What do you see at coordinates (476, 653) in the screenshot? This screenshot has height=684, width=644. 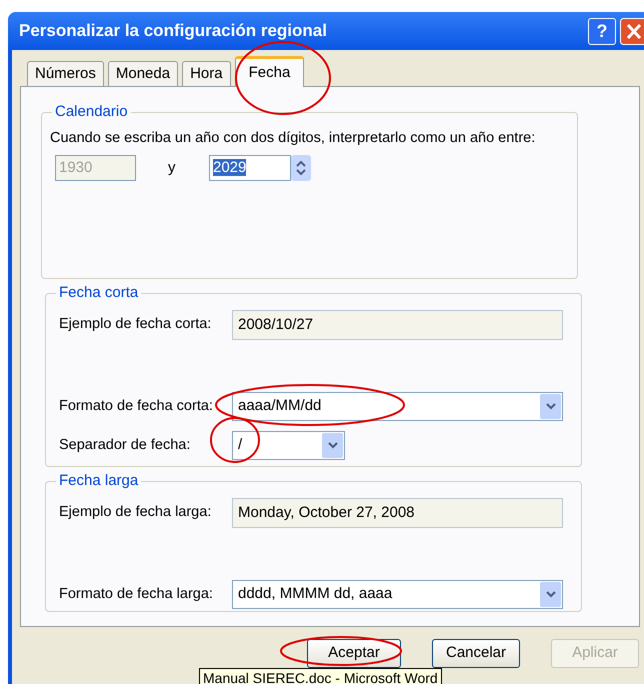 I see `dialog-button: Cancelar` at bounding box center [476, 653].